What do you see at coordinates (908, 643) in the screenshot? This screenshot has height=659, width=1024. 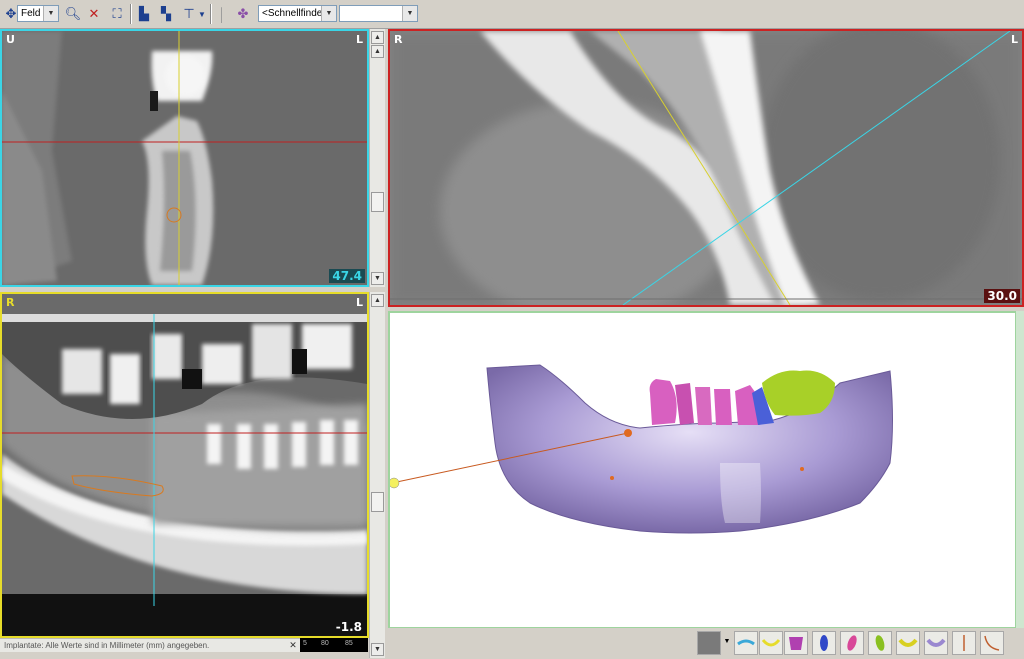 I see `jaw-yellow-icon` at bounding box center [908, 643].